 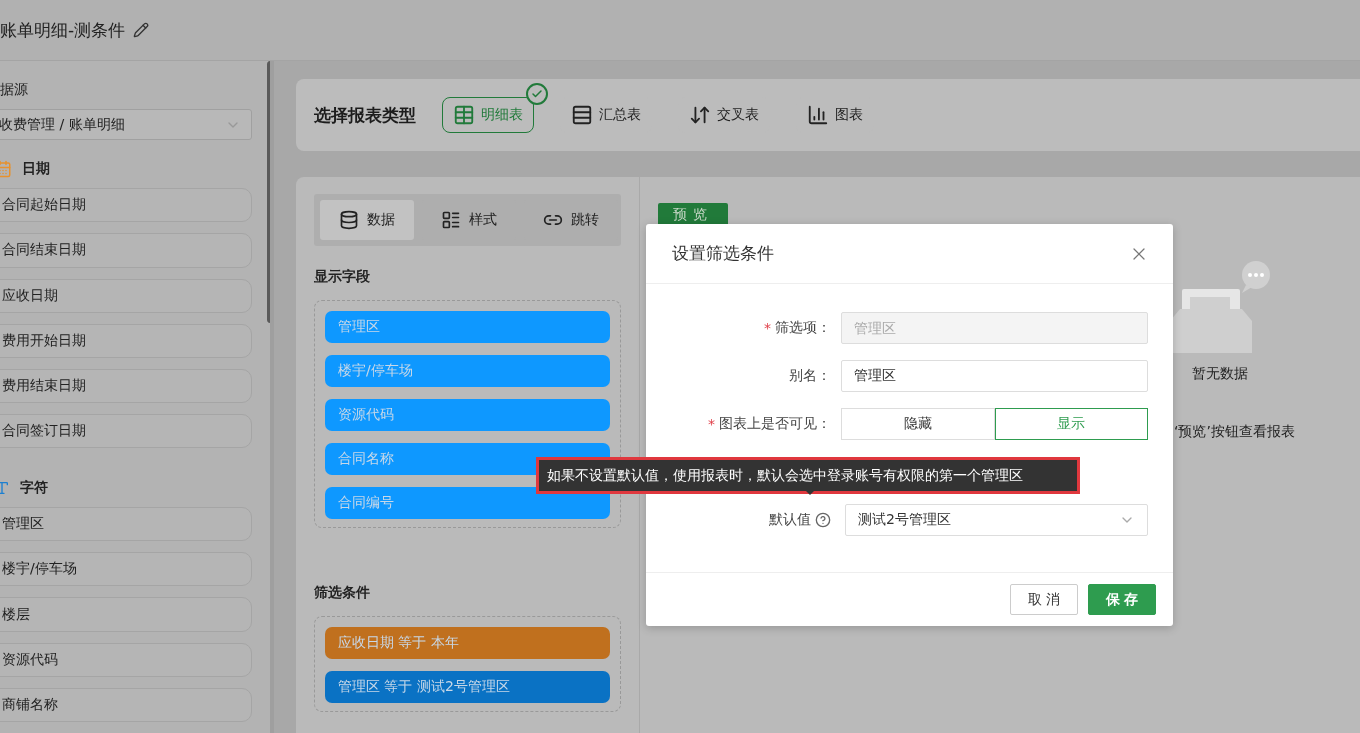 I want to click on field-item: 费用开始日期, so click(x=126, y=340).